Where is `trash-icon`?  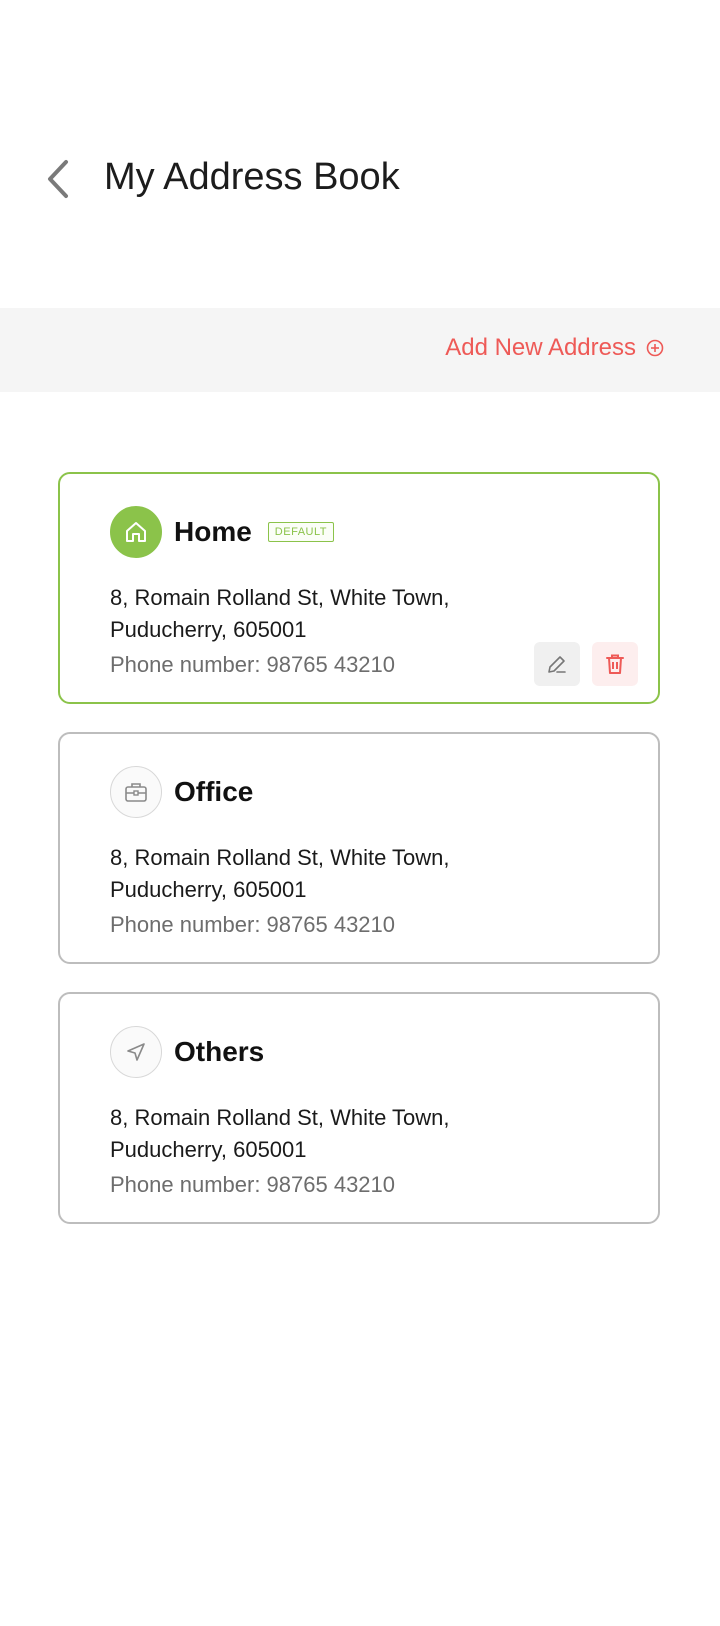
trash-icon is located at coordinates (615, 664).